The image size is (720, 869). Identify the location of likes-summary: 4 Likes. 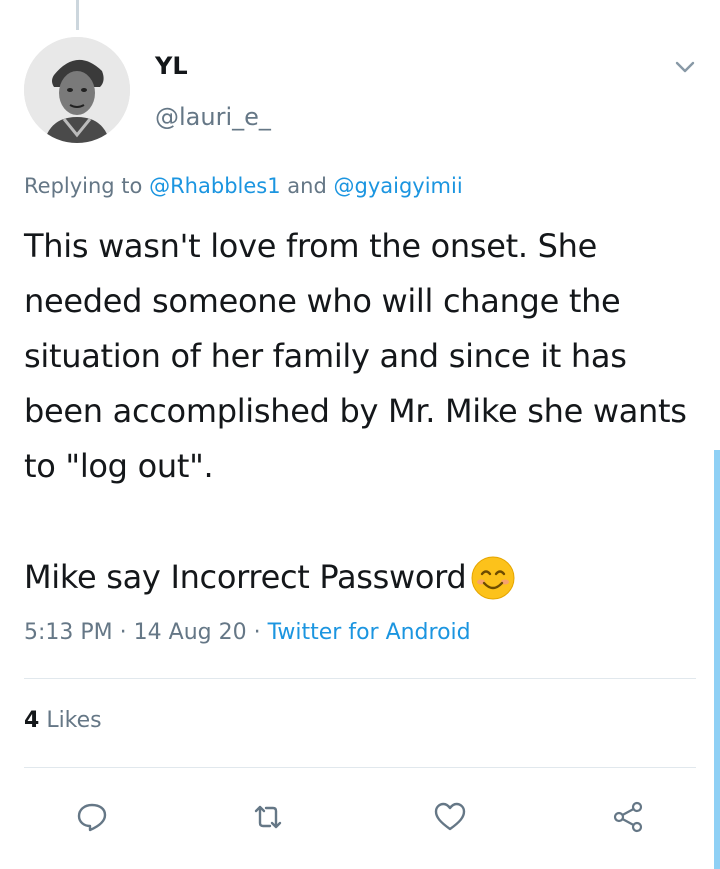
(63, 720).